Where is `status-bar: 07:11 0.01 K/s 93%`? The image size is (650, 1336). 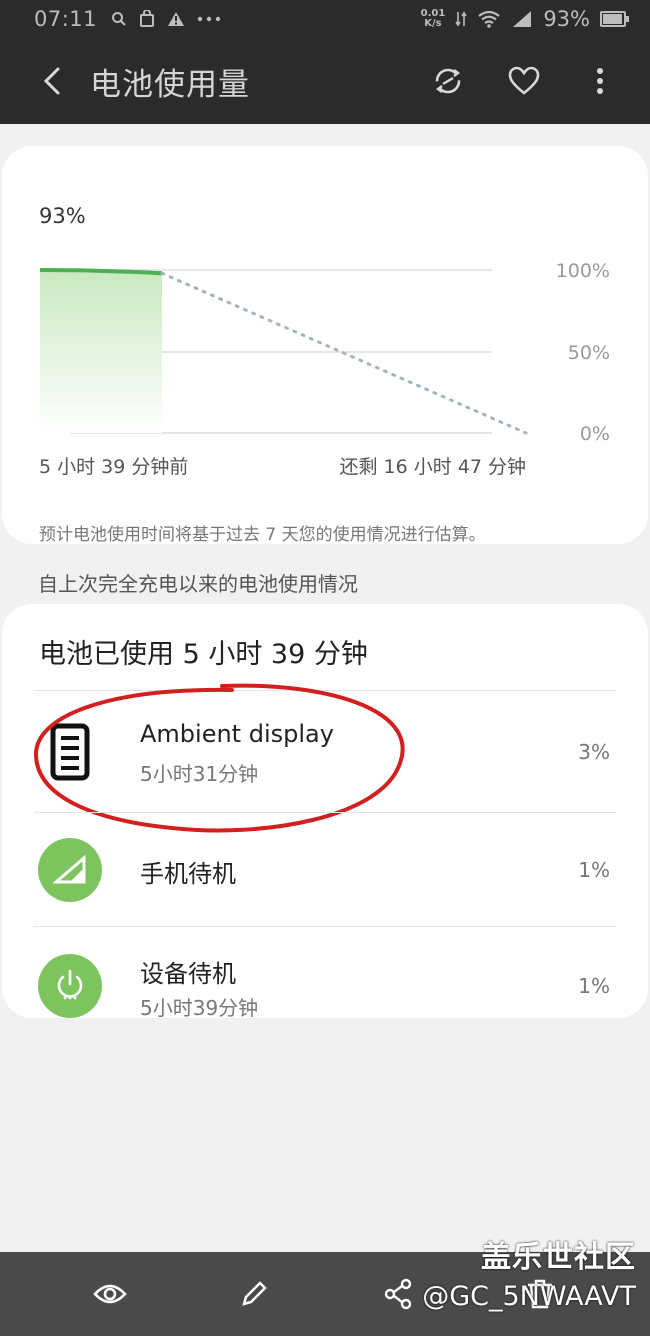 status-bar: 07:11 0.01 K/s 93% is located at coordinates (325, 19).